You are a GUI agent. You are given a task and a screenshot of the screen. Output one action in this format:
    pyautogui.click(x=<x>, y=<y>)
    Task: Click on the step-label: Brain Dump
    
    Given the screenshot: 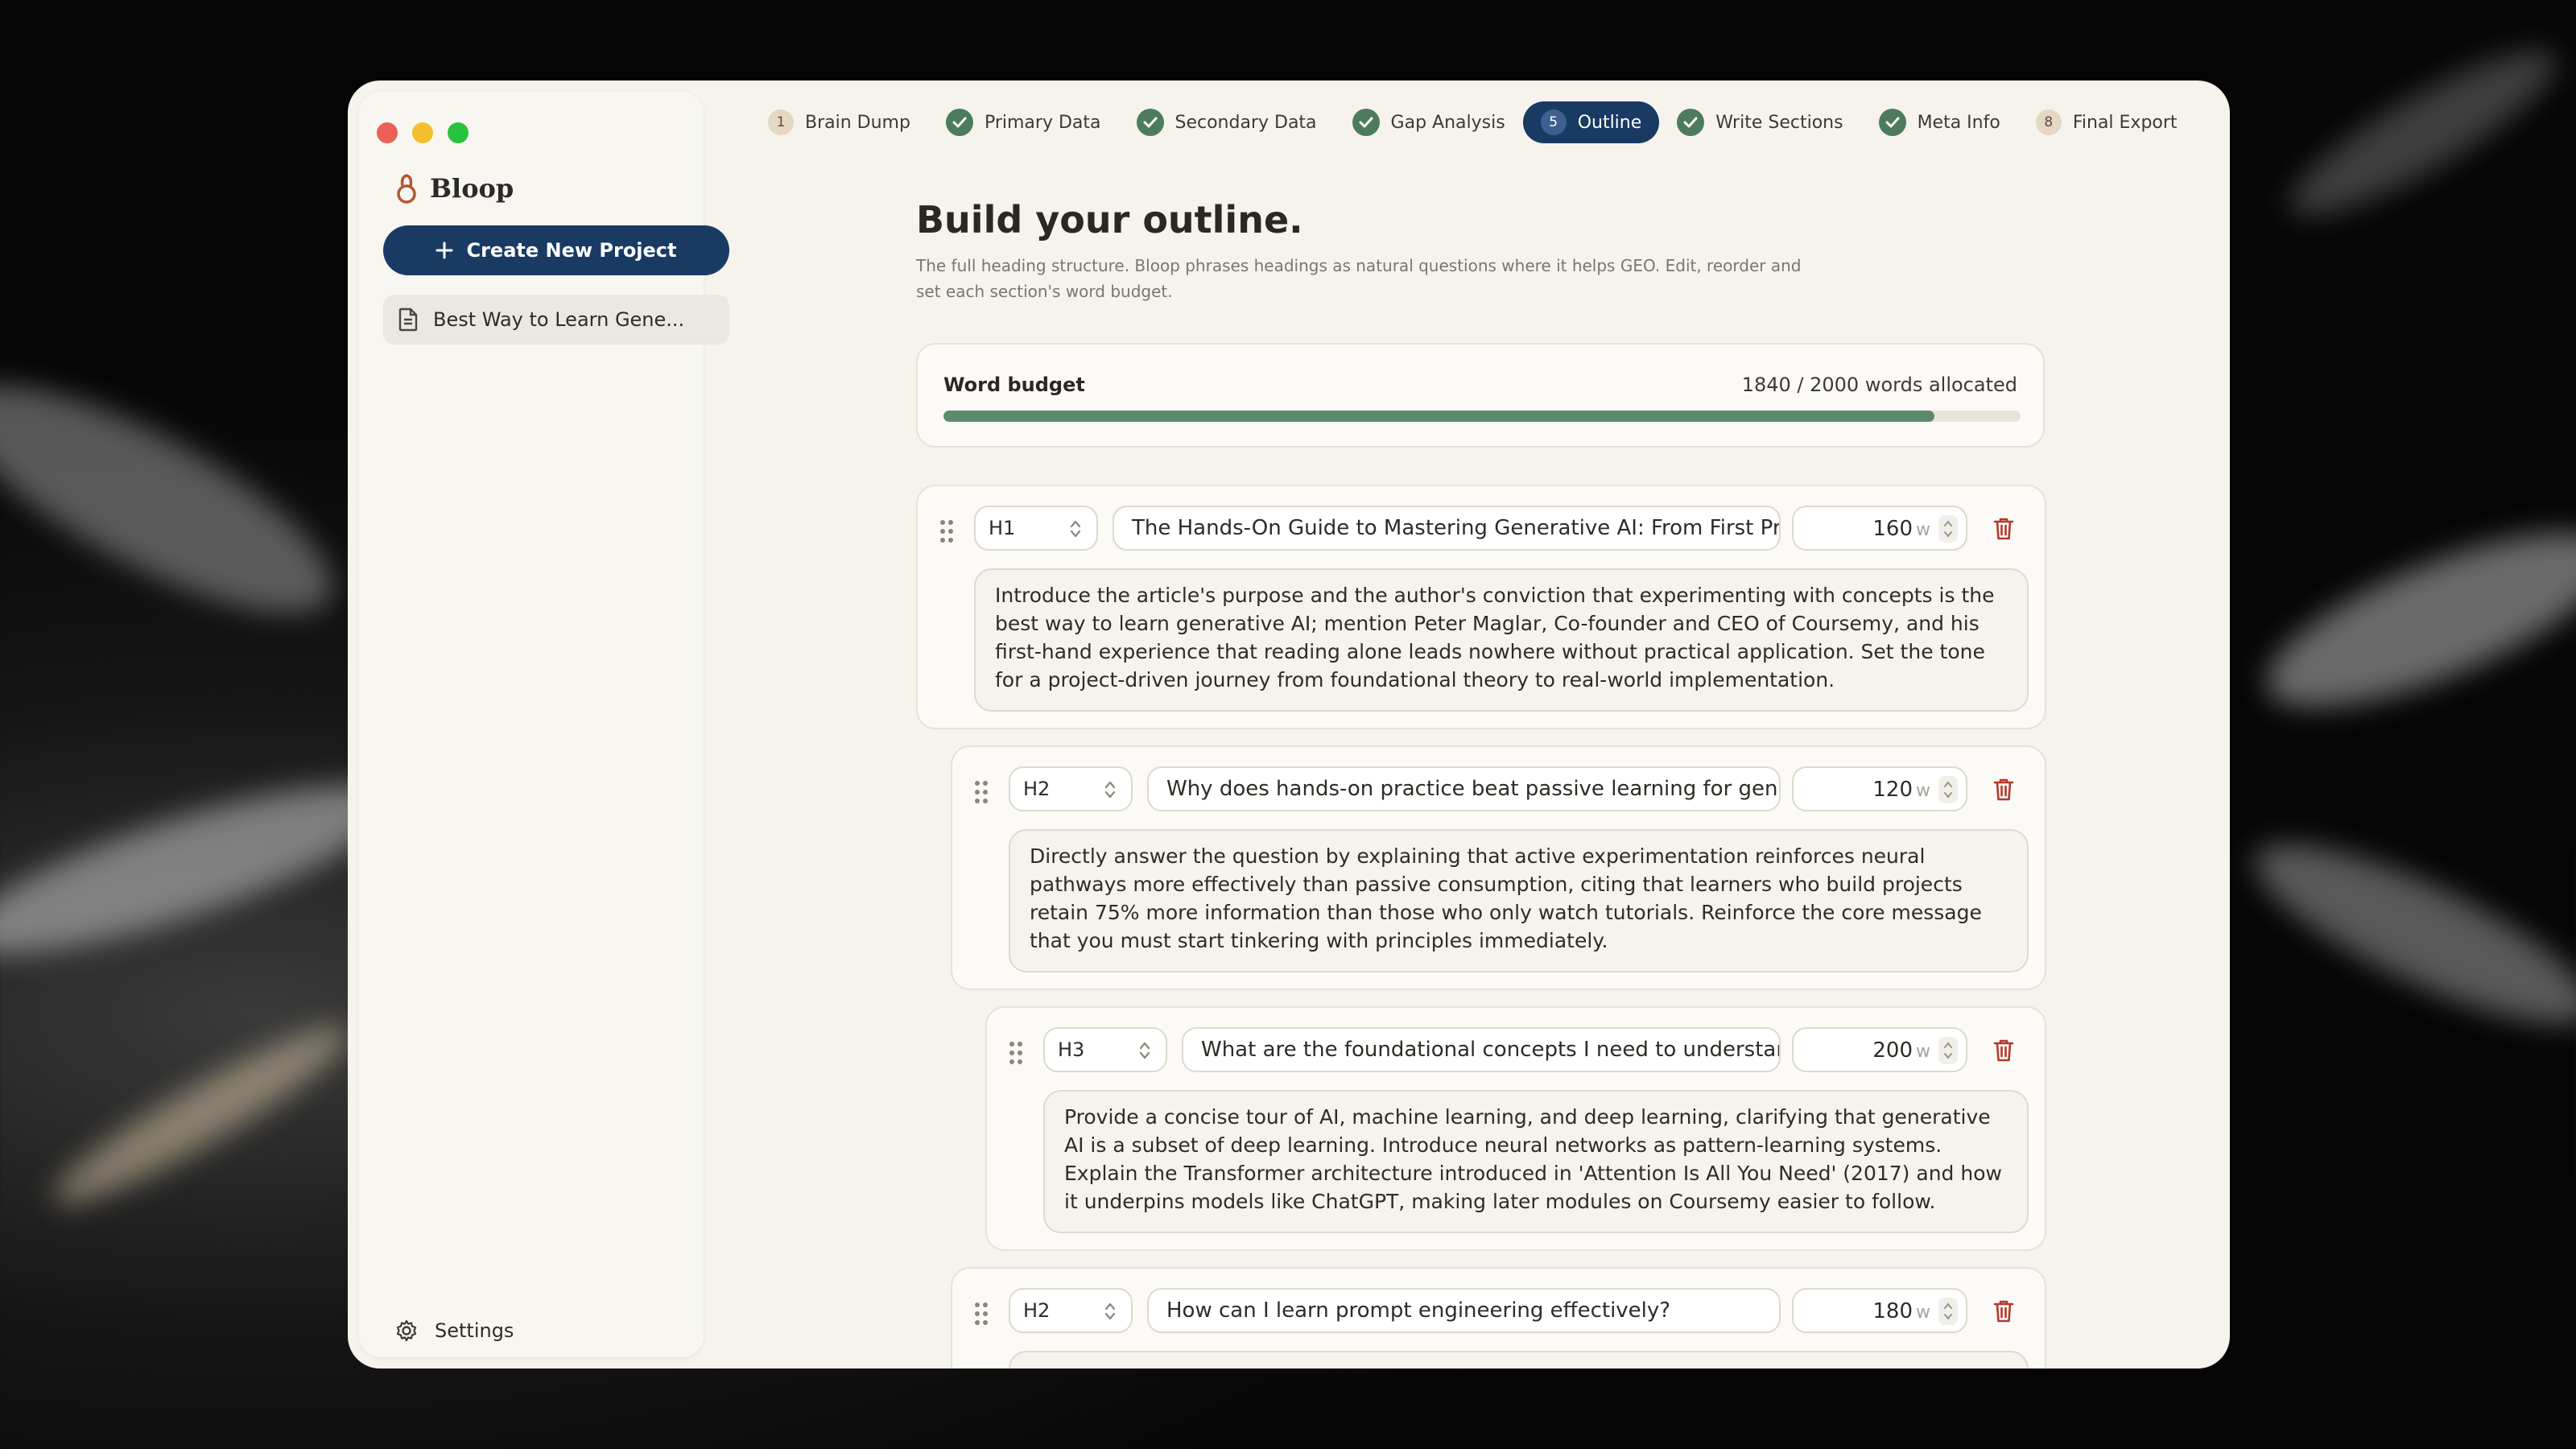 What is the action you would take?
    pyautogui.click(x=857, y=122)
    